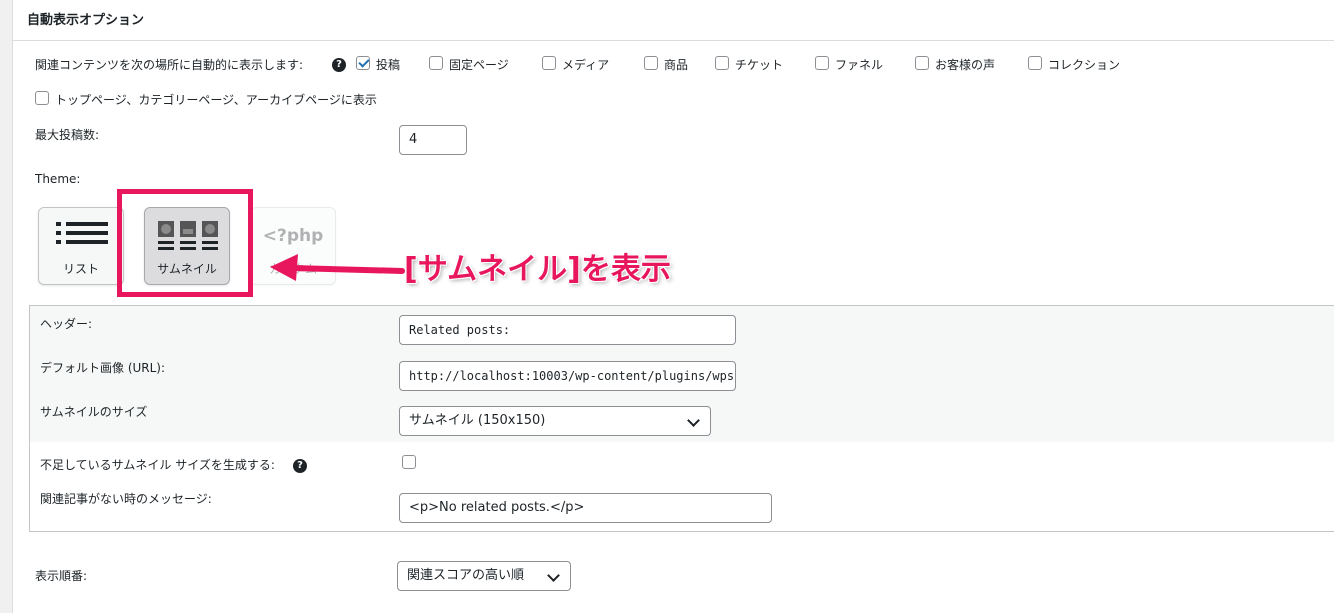 The image size is (1334, 613). I want to click on display-order-select: 関連スコアの高い順, so click(484, 576).